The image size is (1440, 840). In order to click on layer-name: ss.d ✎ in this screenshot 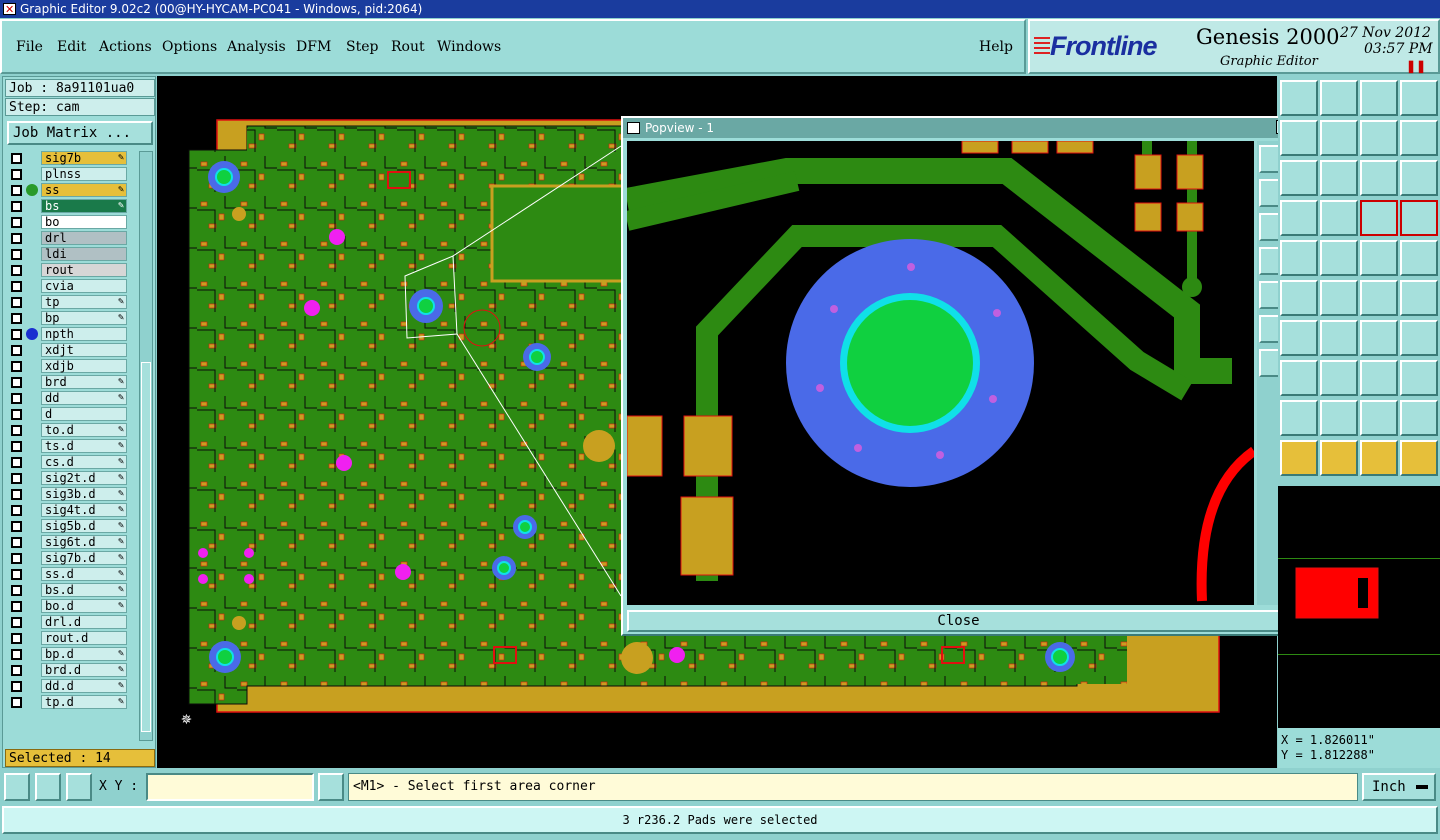, I will do `click(84, 574)`.